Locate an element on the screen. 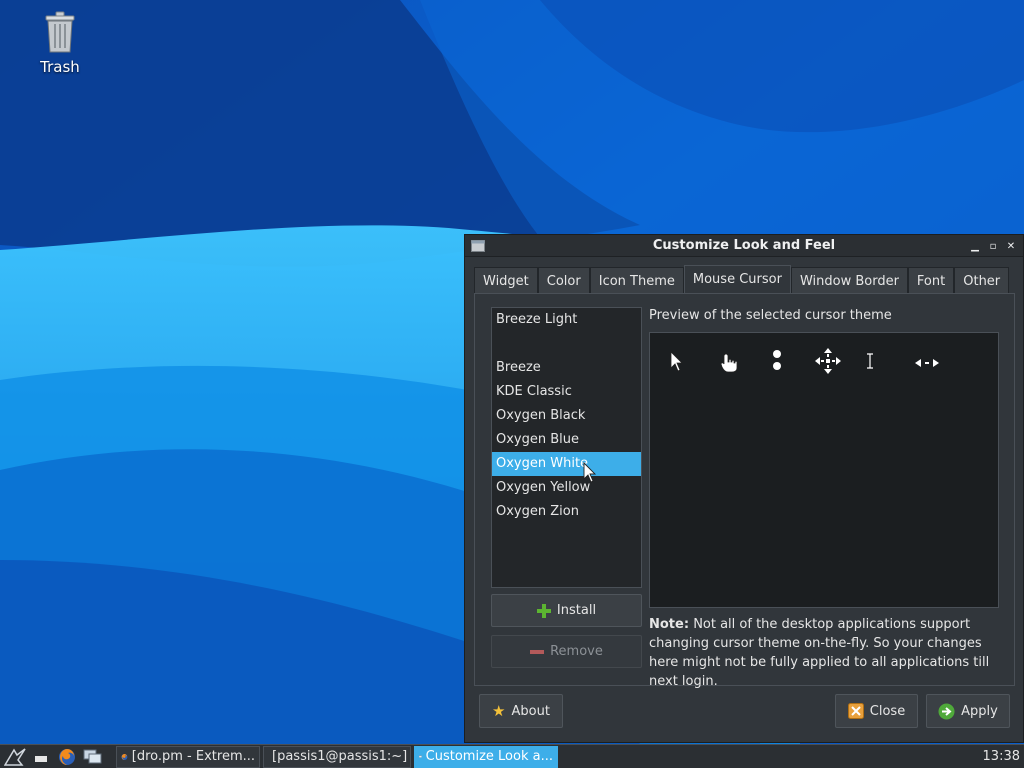 The width and height of the screenshot is (1024, 768). remove-label: Remove is located at coordinates (576, 651).